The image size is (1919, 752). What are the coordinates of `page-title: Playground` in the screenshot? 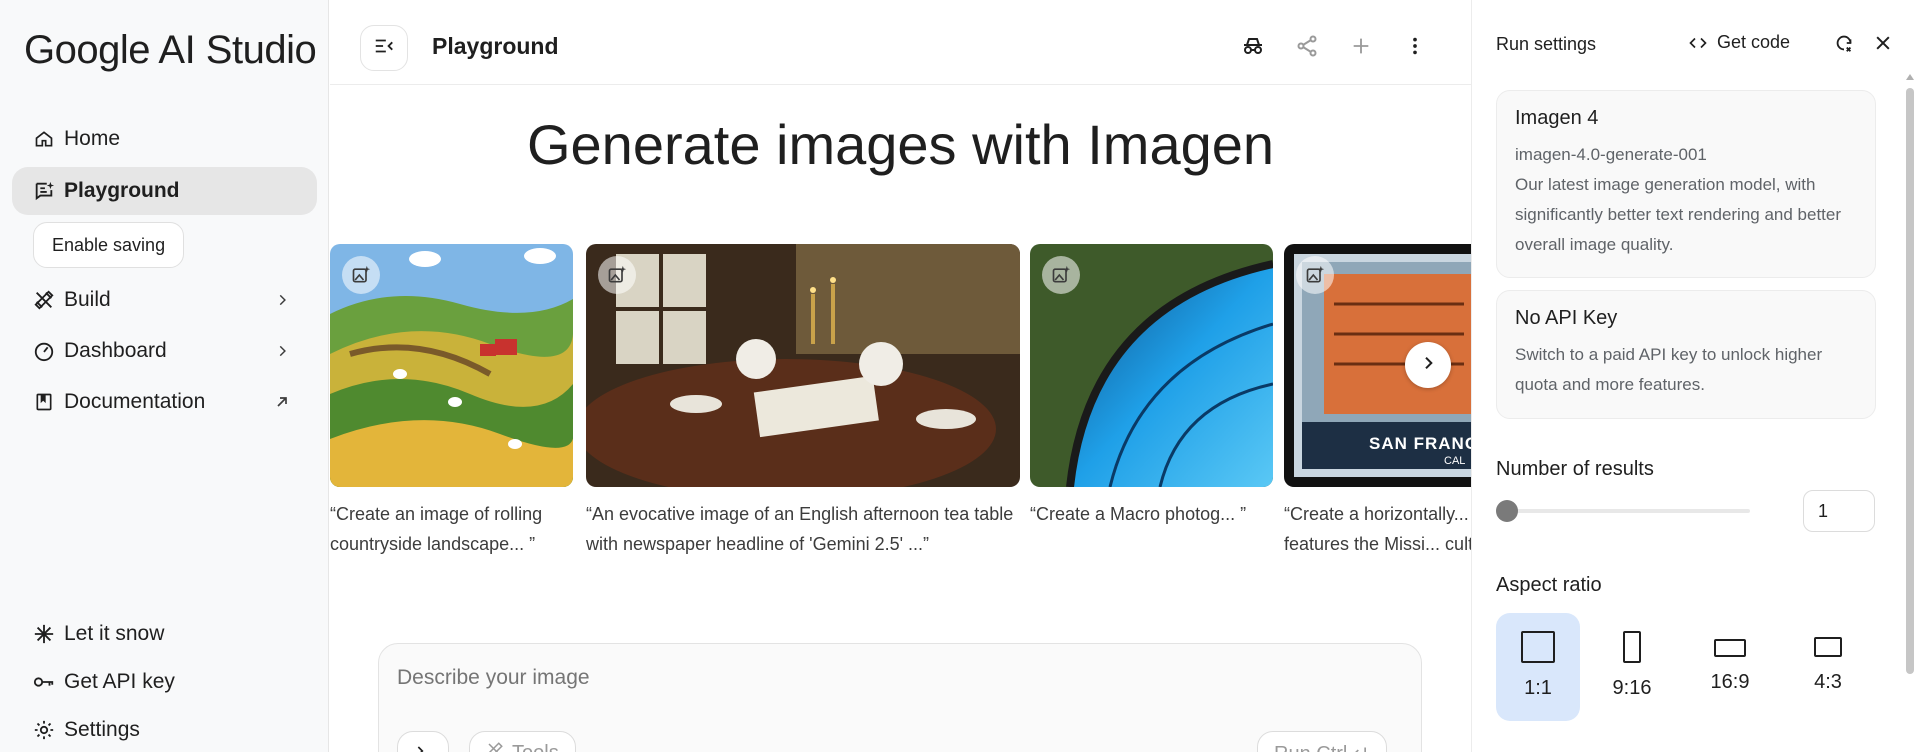 It's located at (495, 46).